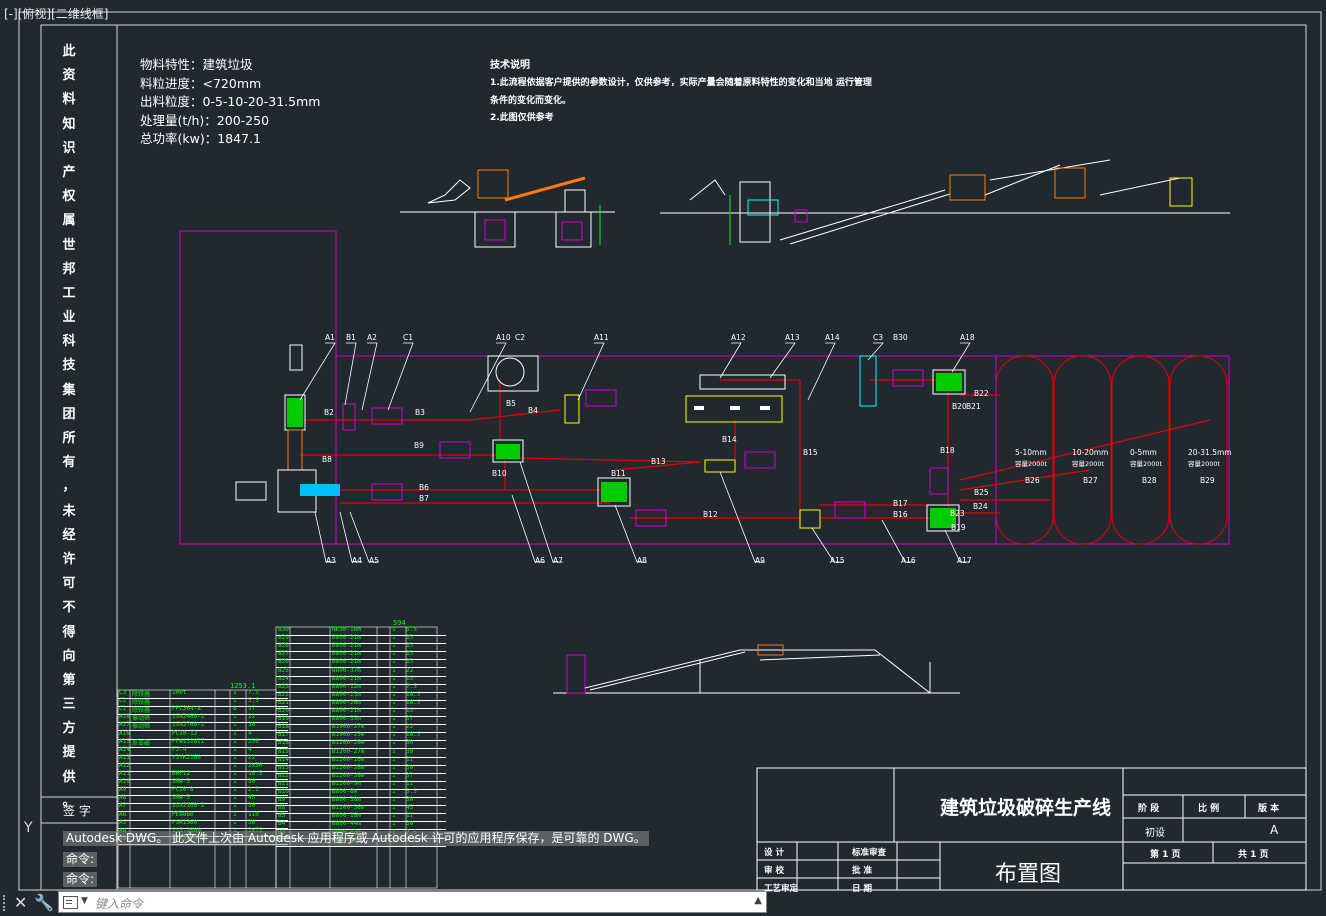 The image size is (1326, 916). Describe the element at coordinates (69, 584) in the screenshot. I see `side-char: 可` at that location.